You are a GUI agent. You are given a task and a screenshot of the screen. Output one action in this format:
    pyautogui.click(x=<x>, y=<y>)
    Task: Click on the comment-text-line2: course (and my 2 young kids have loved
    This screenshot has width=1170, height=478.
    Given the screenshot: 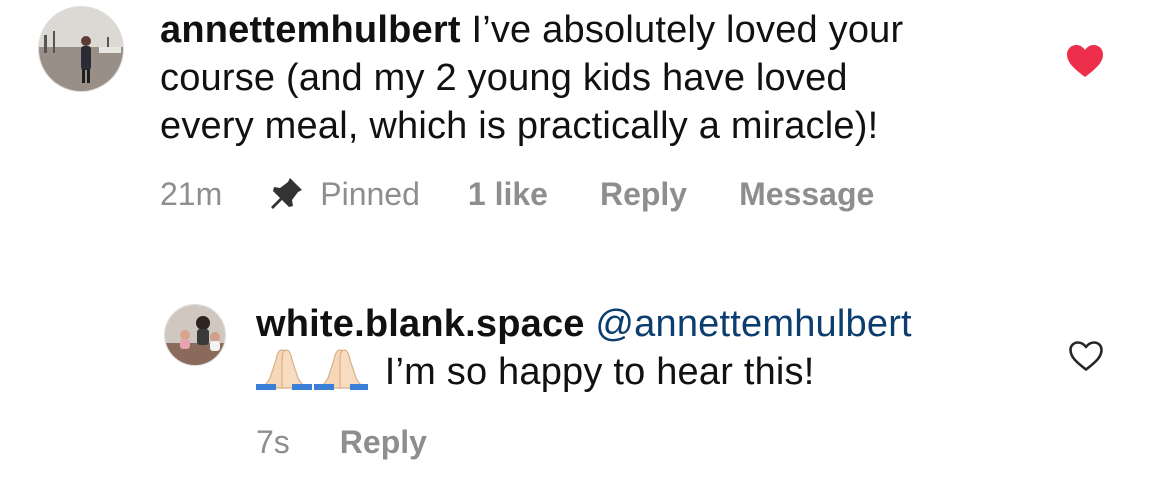 What is the action you would take?
    pyautogui.click(x=504, y=78)
    